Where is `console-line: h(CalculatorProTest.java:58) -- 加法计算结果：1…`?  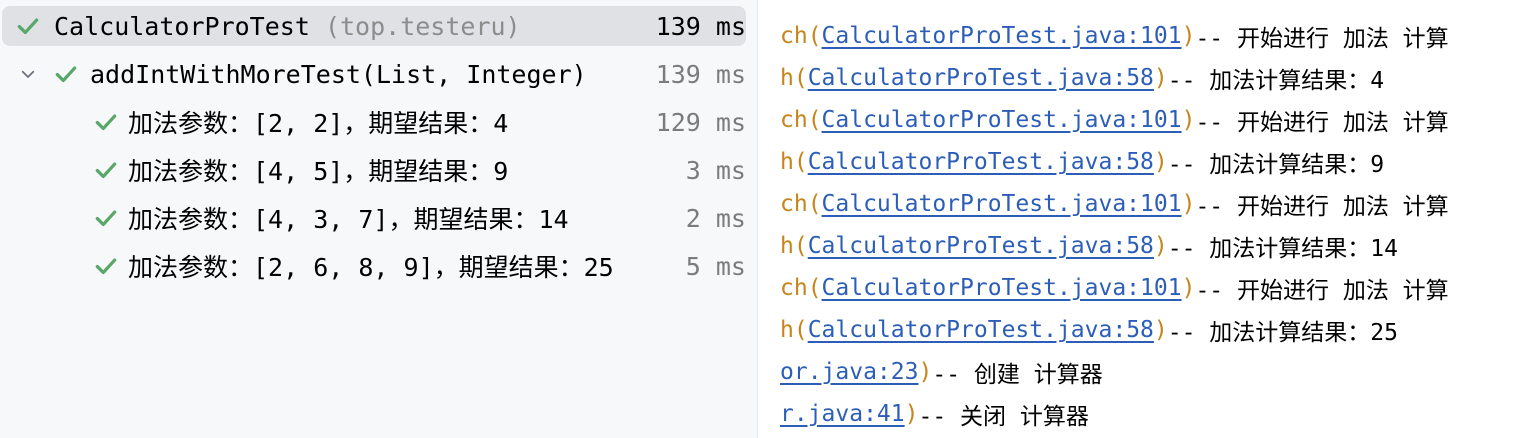 console-line: h(CalculatorProTest.java:58) -- 加法计算结果：1… is located at coordinates (1089, 246).